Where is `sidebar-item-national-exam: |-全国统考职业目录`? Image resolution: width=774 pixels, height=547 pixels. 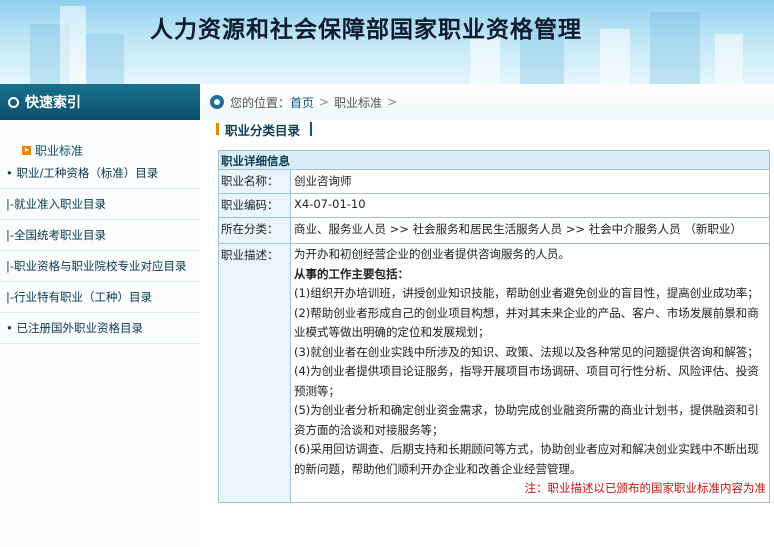 sidebar-item-national-exam: |-全国统考职业目录 is located at coordinates (100, 235).